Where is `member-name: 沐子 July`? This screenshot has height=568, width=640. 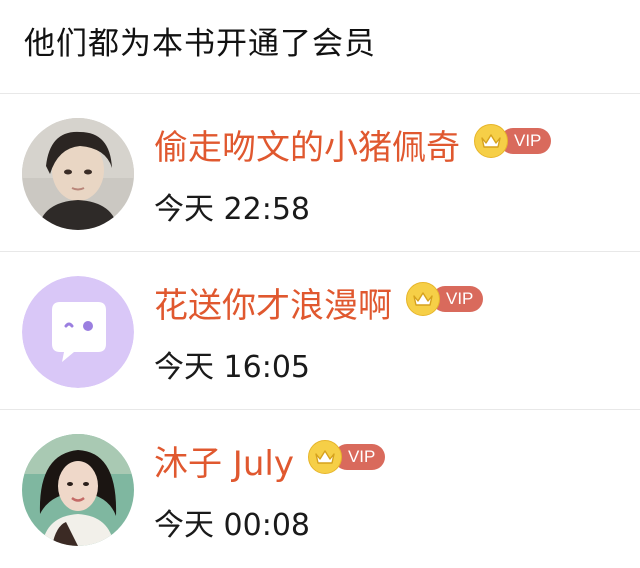 member-name: 沐子 July is located at coordinates (224, 460).